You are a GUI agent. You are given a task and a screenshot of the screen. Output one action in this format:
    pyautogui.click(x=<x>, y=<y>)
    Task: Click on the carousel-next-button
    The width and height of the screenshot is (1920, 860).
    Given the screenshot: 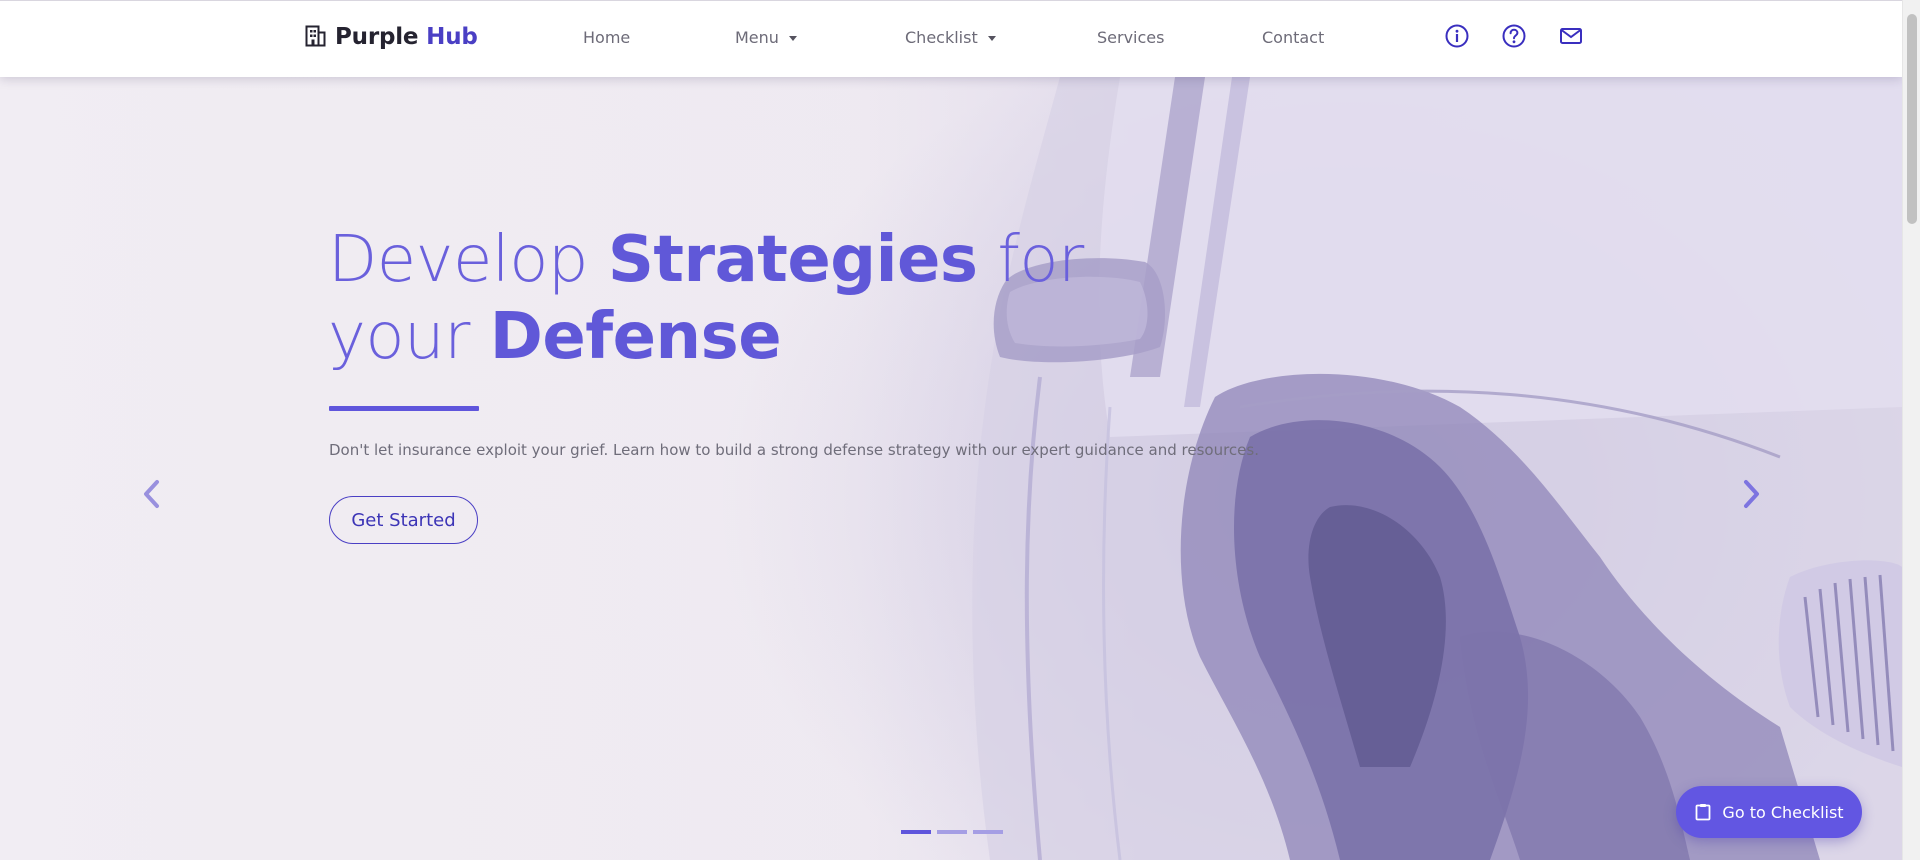 What is the action you would take?
    pyautogui.click(x=1752, y=494)
    